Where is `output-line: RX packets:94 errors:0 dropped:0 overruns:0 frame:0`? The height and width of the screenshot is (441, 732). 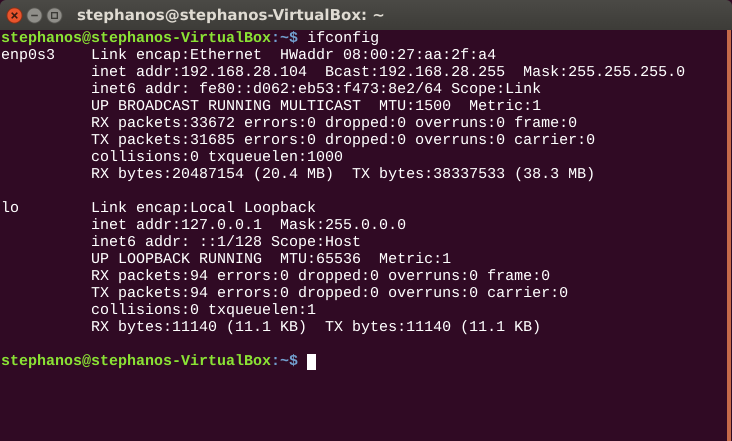
output-line: RX packets:94 errors:0 dropped:0 overruns:0 frame:0 is located at coordinates (320, 276).